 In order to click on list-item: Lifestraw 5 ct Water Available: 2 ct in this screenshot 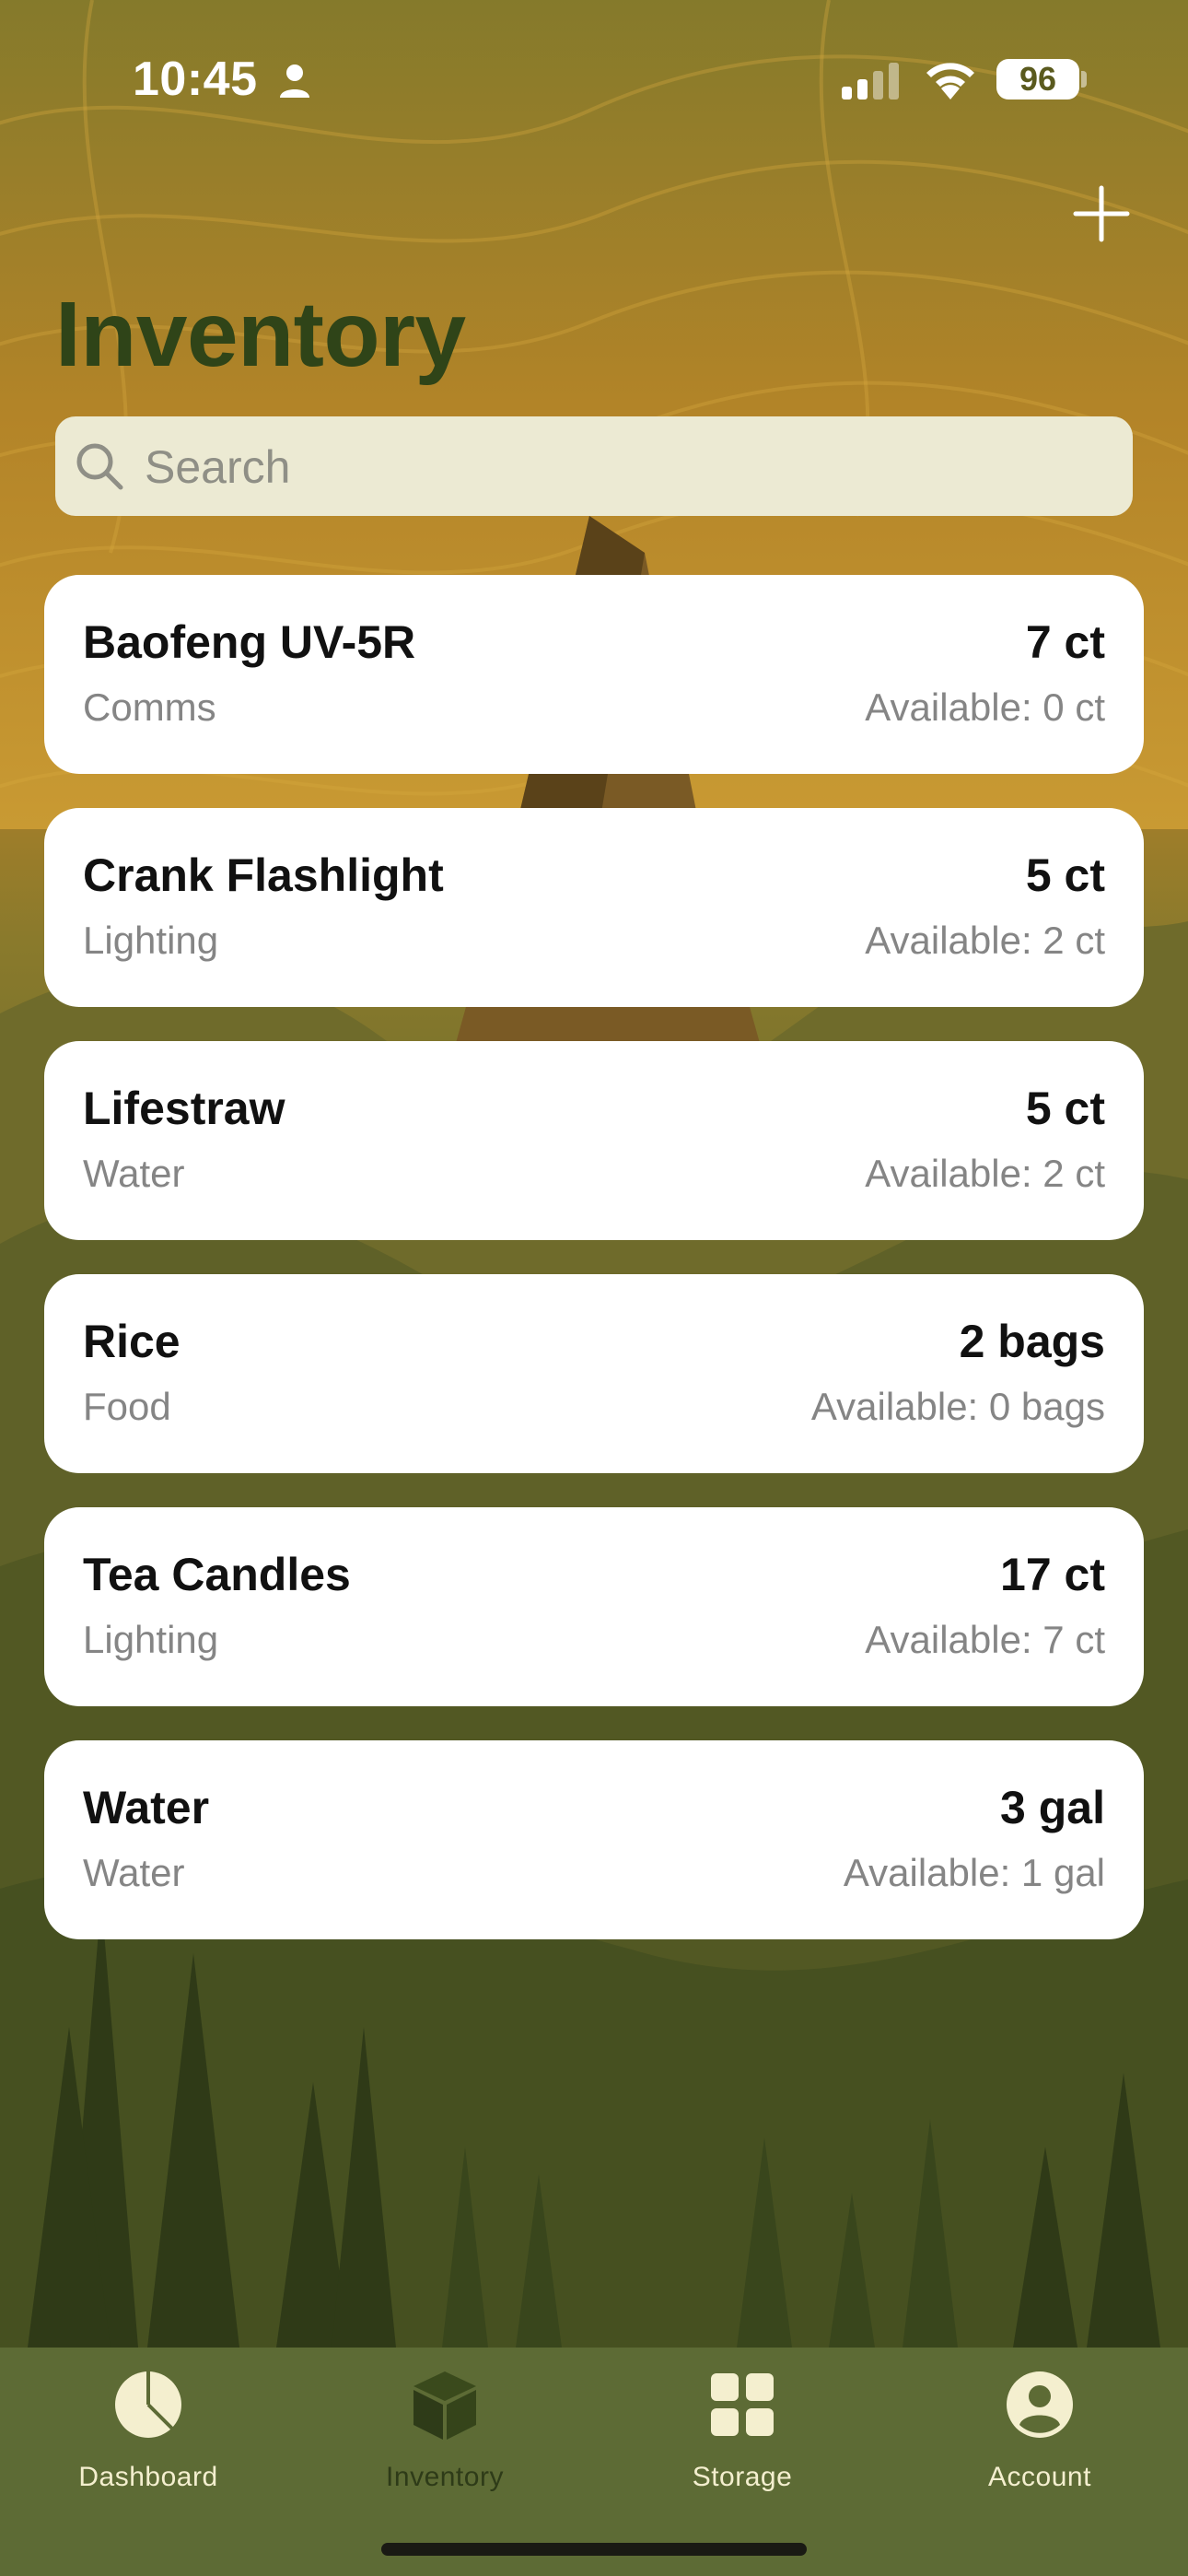, I will do `click(594, 1140)`.